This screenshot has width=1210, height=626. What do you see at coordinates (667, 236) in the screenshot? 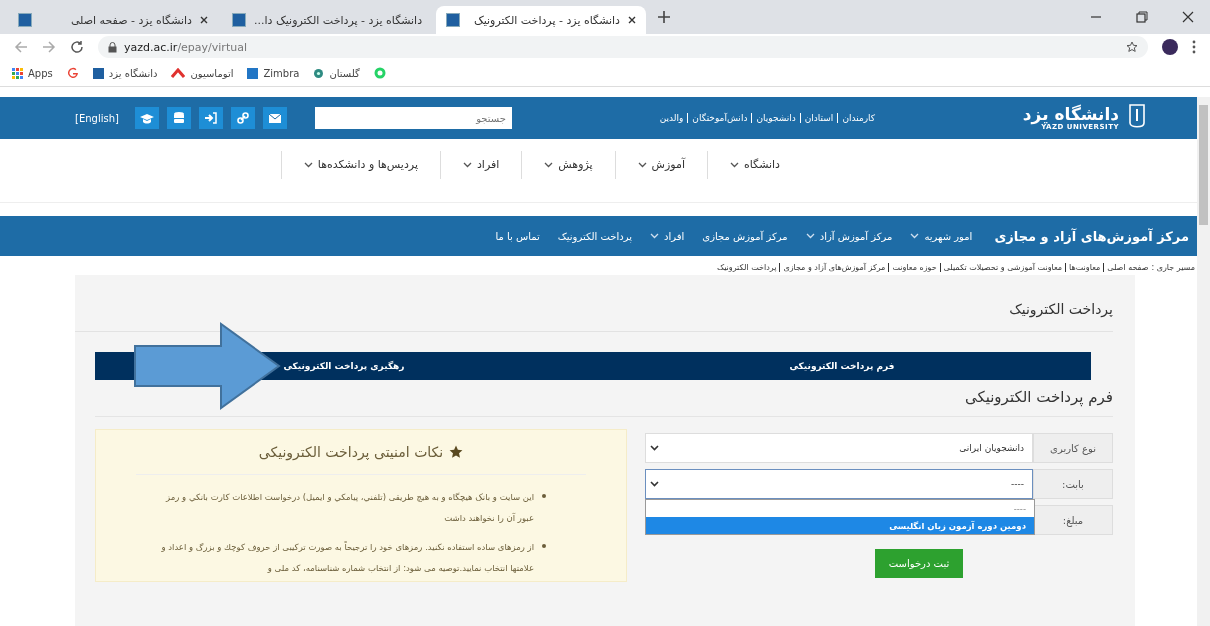
I see `section-nav-item: افراد` at bounding box center [667, 236].